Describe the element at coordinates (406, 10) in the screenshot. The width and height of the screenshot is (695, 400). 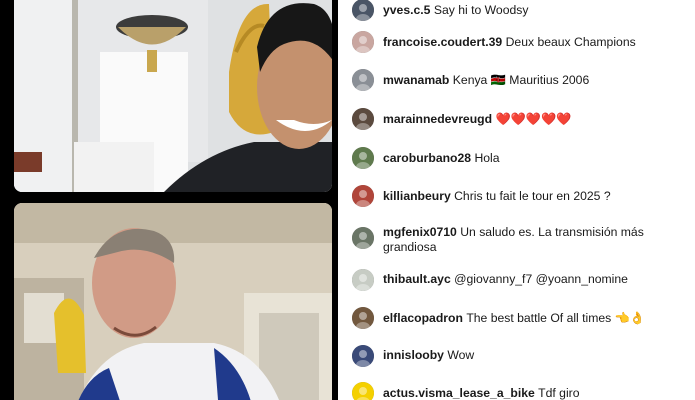
I see `comment-username: yves.c.5` at that location.